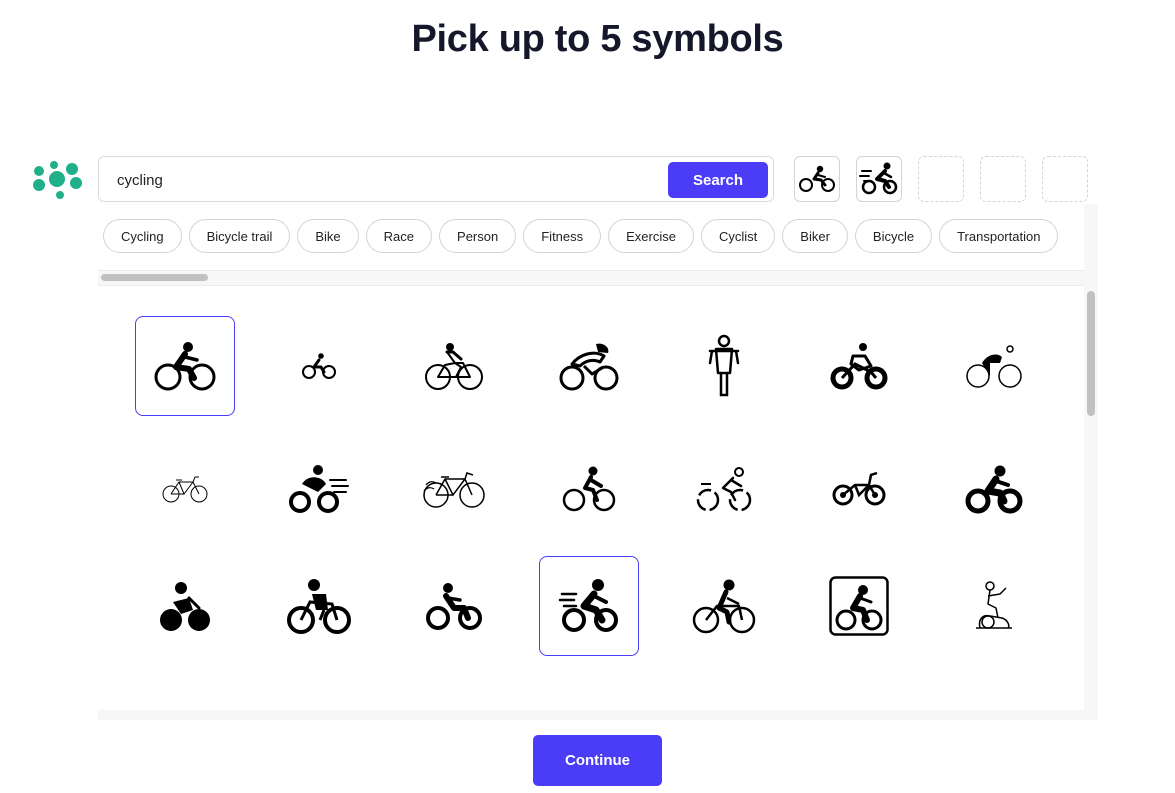 The width and height of the screenshot is (1175, 793). I want to click on bmx-bicycle-icon, so click(859, 488).